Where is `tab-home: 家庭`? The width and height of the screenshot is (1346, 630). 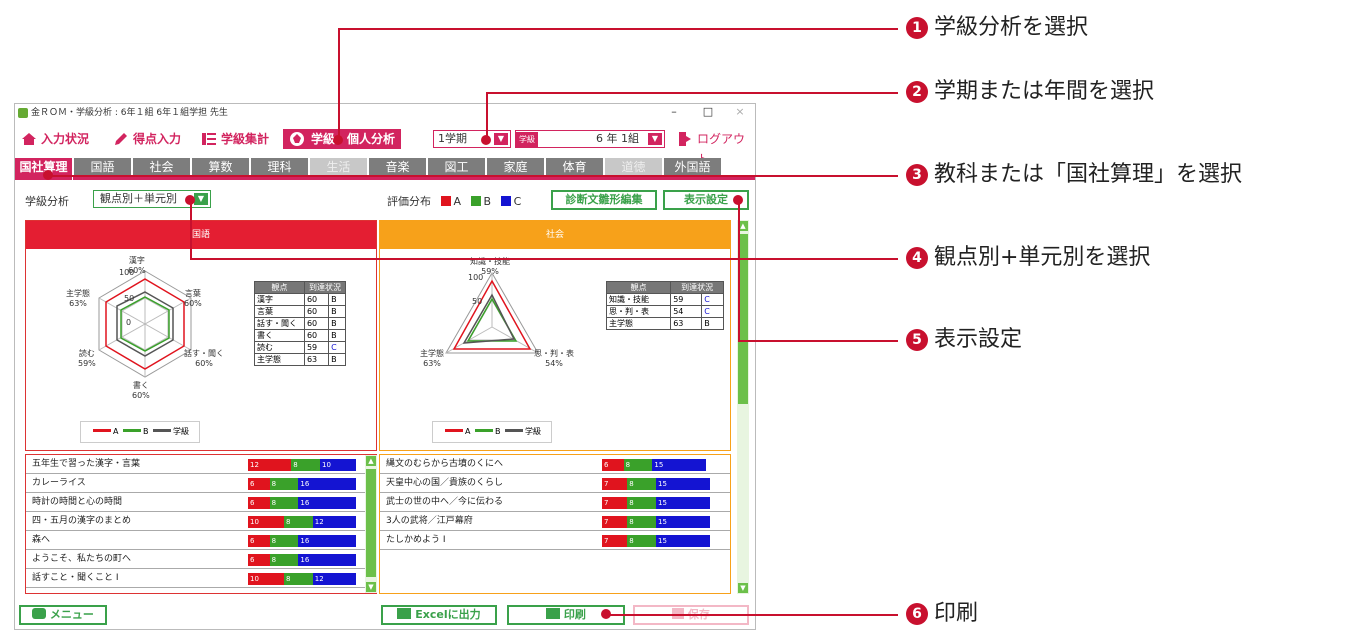
tab-home: 家庭 is located at coordinates (516, 167).